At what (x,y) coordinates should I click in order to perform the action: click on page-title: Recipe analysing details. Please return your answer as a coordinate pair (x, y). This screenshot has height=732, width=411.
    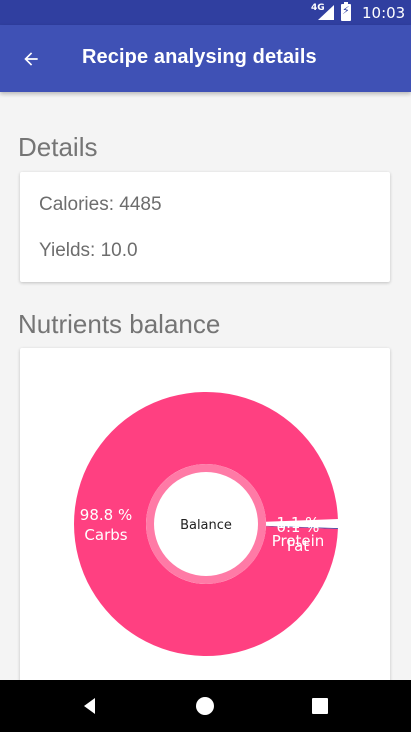
    Looking at the image, I should click on (199, 57).